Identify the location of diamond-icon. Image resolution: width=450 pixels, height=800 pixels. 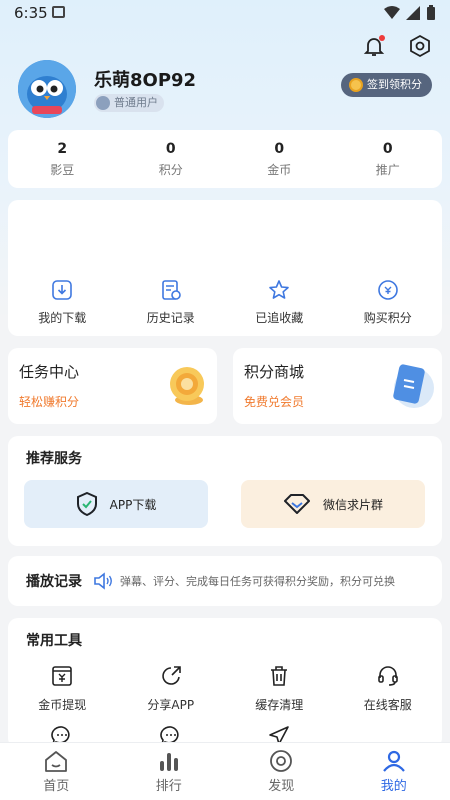
(296, 504).